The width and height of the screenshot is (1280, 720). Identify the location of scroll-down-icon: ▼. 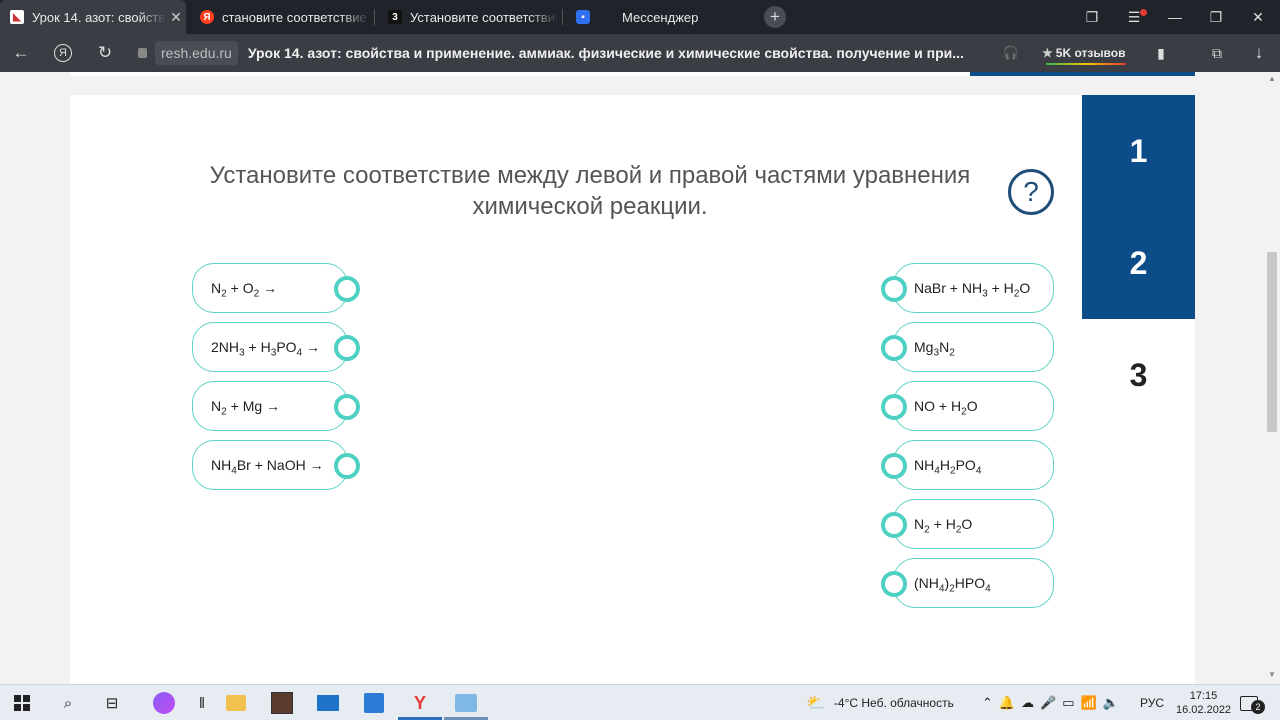
(1272, 674).